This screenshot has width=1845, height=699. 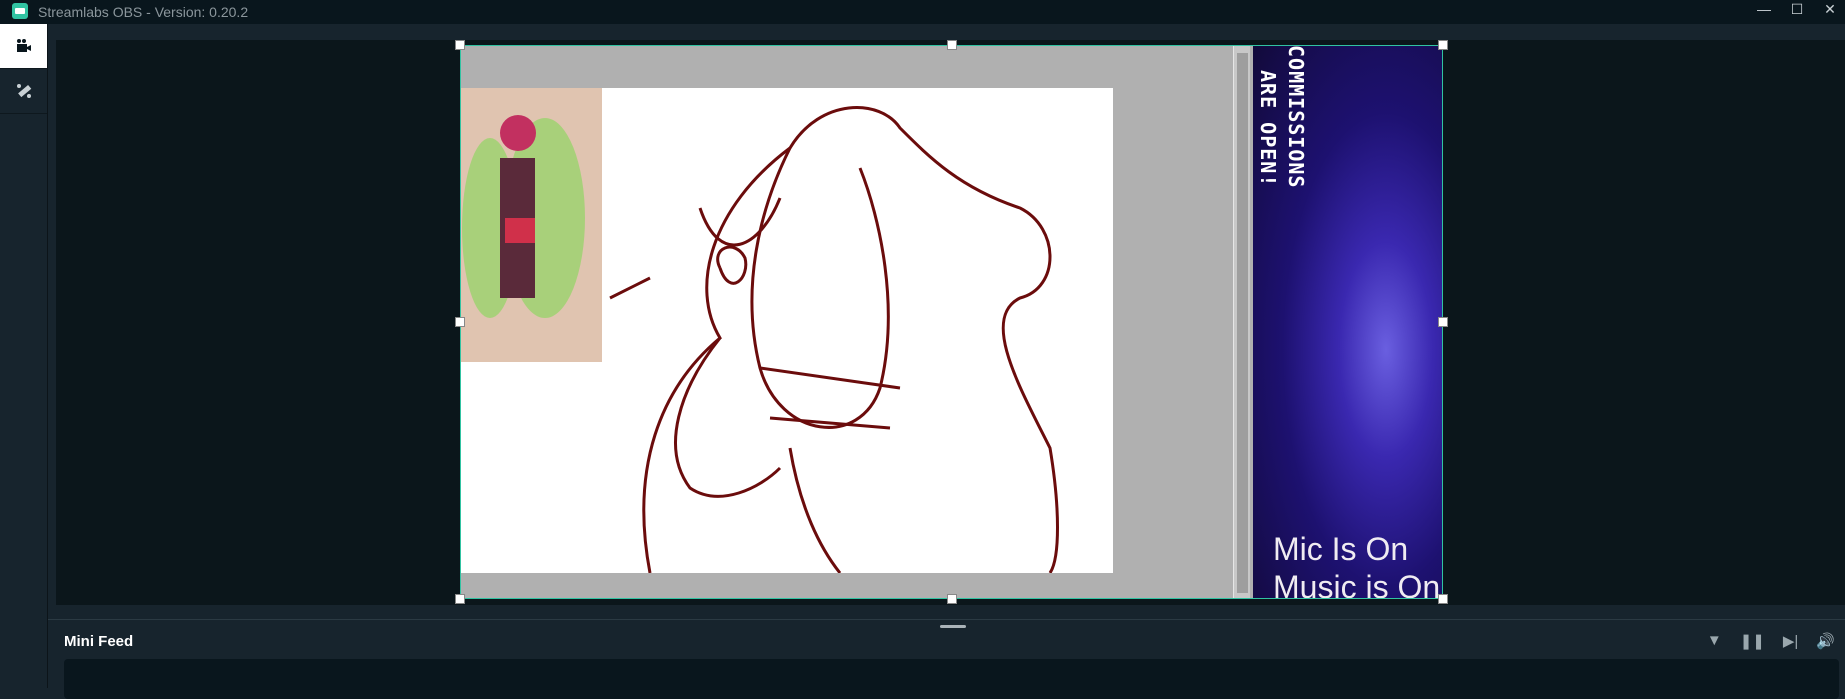 What do you see at coordinates (946, 619) in the screenshot?
I see `panel-divider` at bounding box center [946, 619].